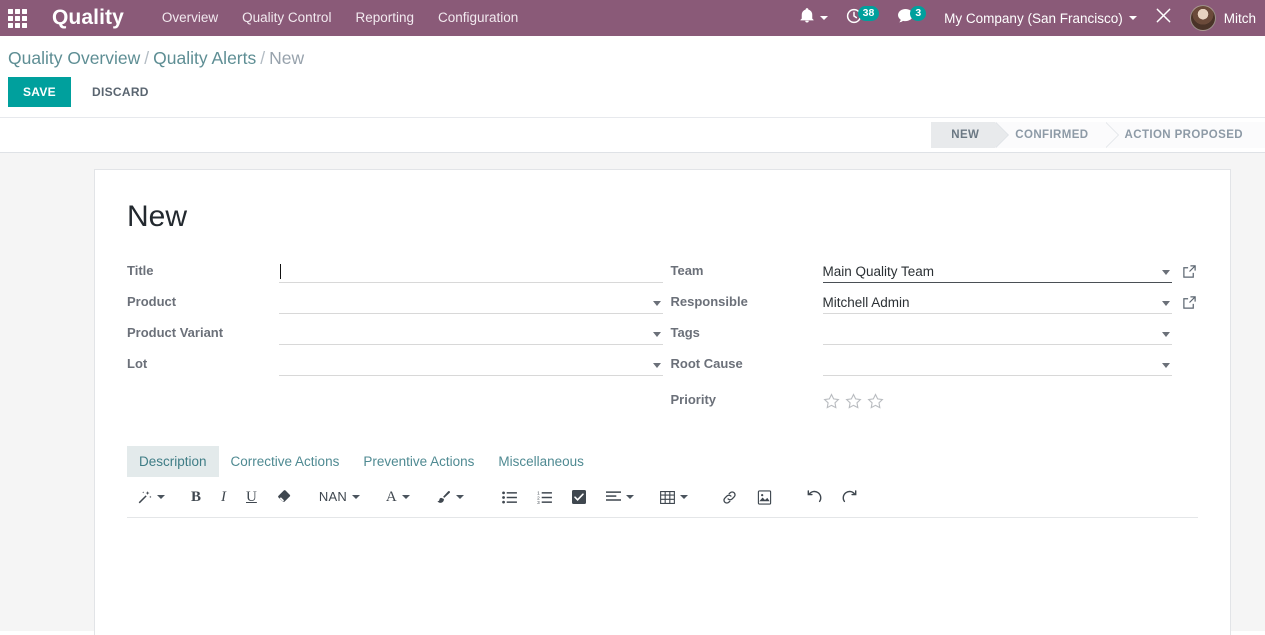  Describe the element at coordinates (471, 333) in the screenshot. I see `product-variant-input` at that location.